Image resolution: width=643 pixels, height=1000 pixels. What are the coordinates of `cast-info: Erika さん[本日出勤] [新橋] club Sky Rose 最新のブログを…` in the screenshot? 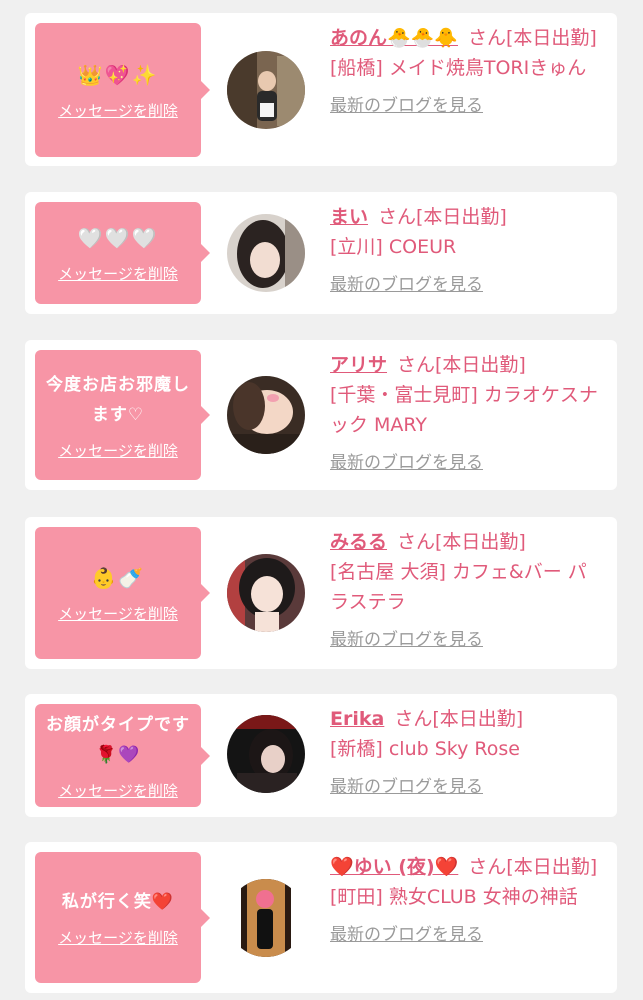 It's located at (467, 750).